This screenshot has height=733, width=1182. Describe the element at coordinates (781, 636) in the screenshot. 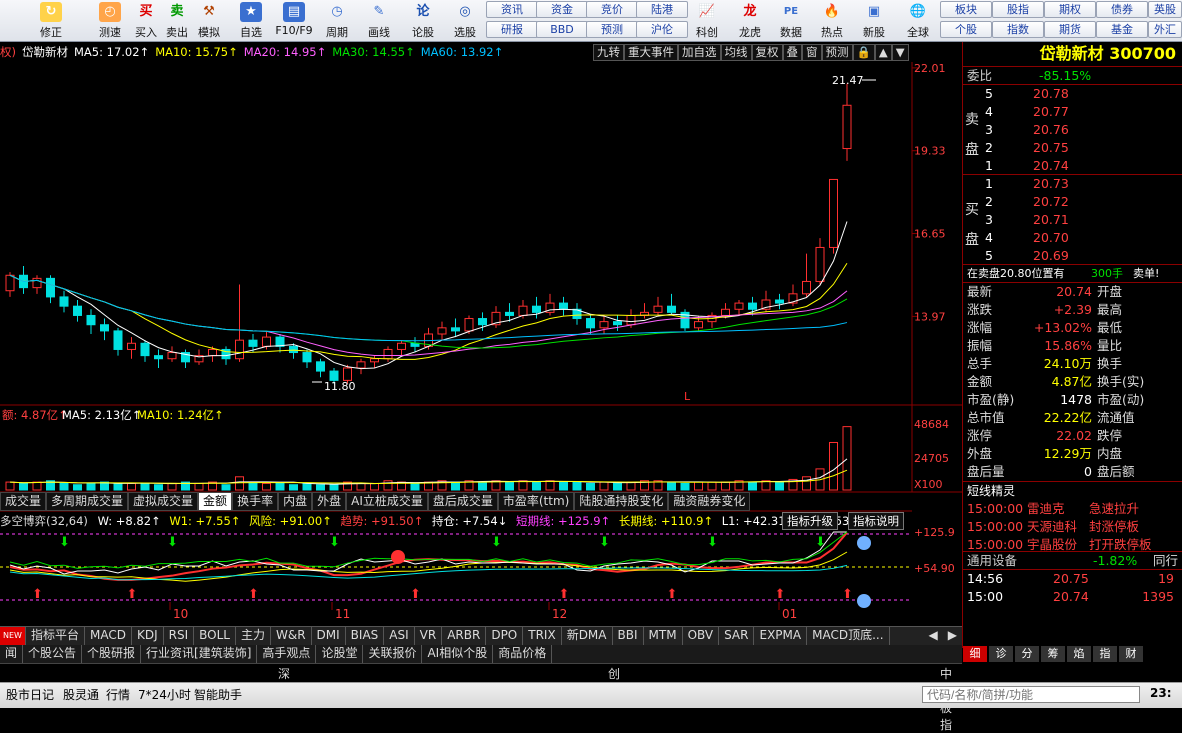

I see `tab-expma: EXPMA` at that location.